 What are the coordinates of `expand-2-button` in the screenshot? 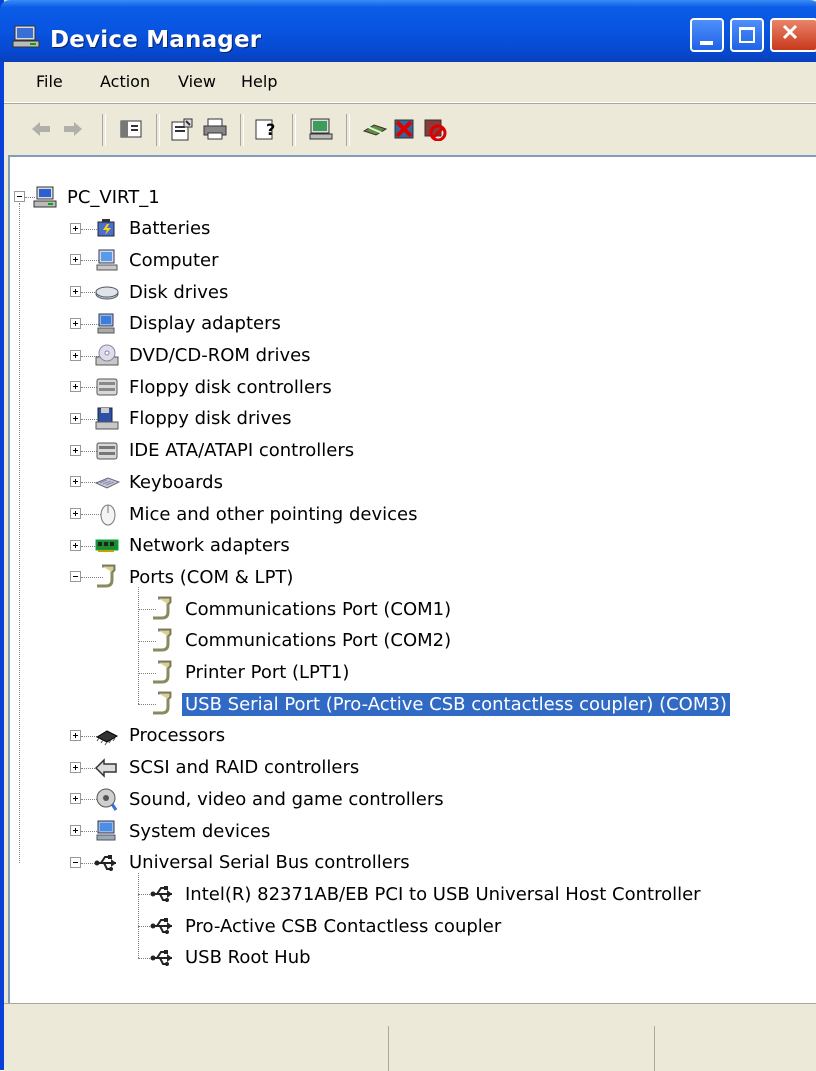 It's located at (75, 292).